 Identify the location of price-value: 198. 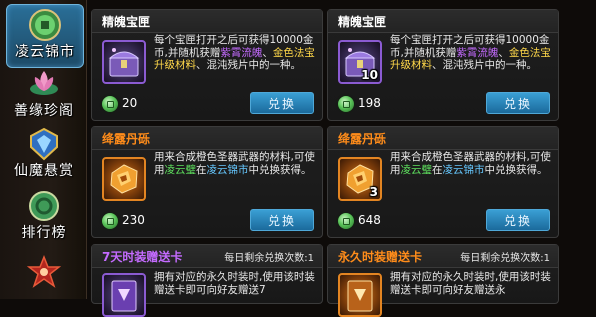
(369, 103).